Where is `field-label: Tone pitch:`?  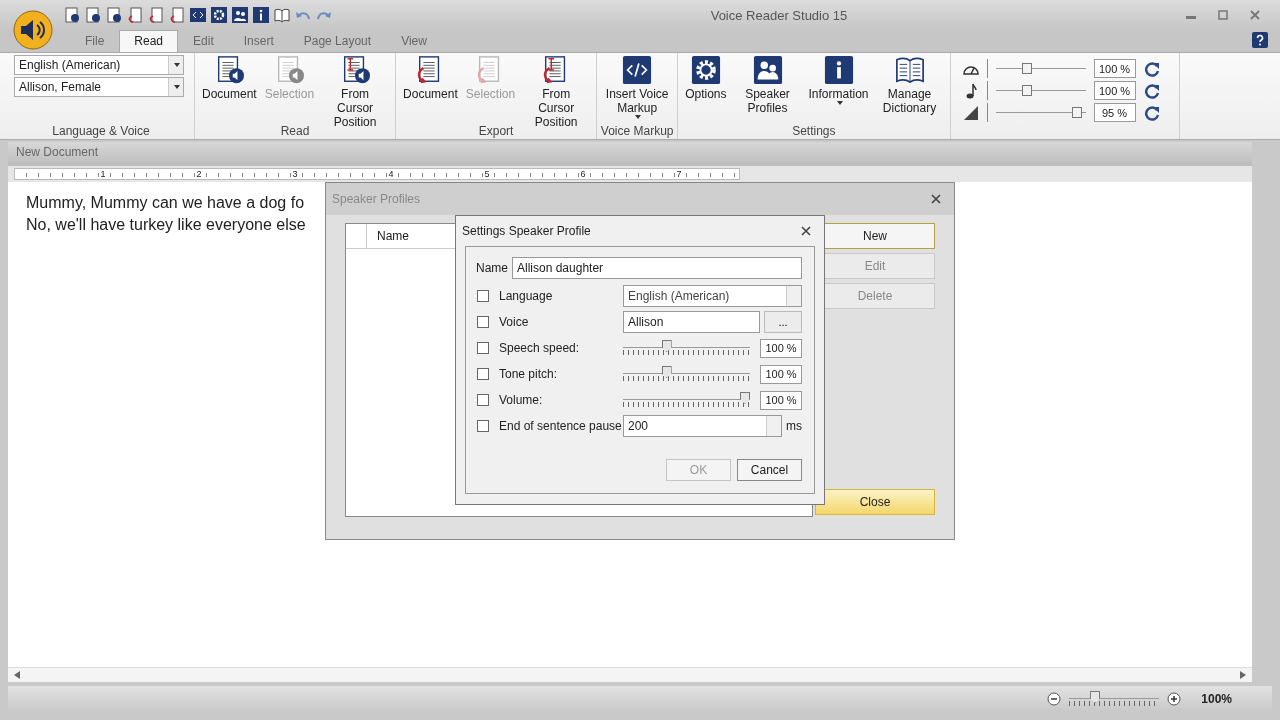
field-label: Tone pitch: is located at coordinates (529, 374).